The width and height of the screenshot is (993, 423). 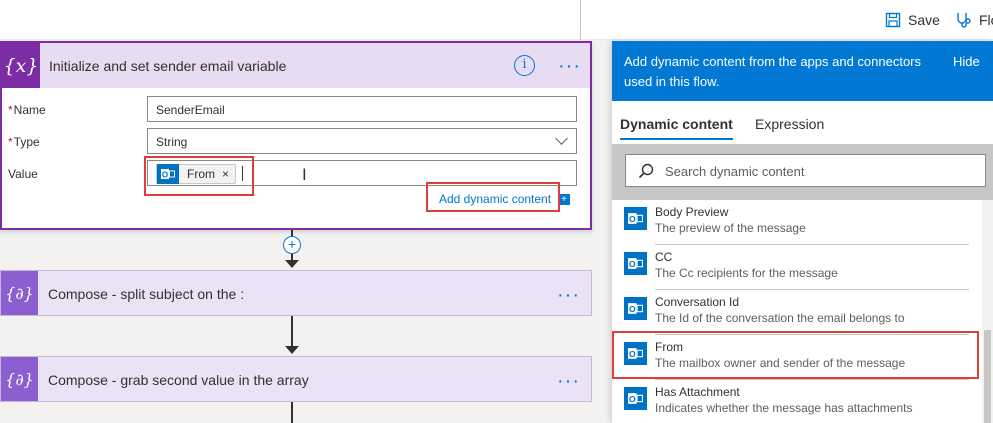 I want to click on search-placeholder: Search dynamic content, so click(x=735, y=171).